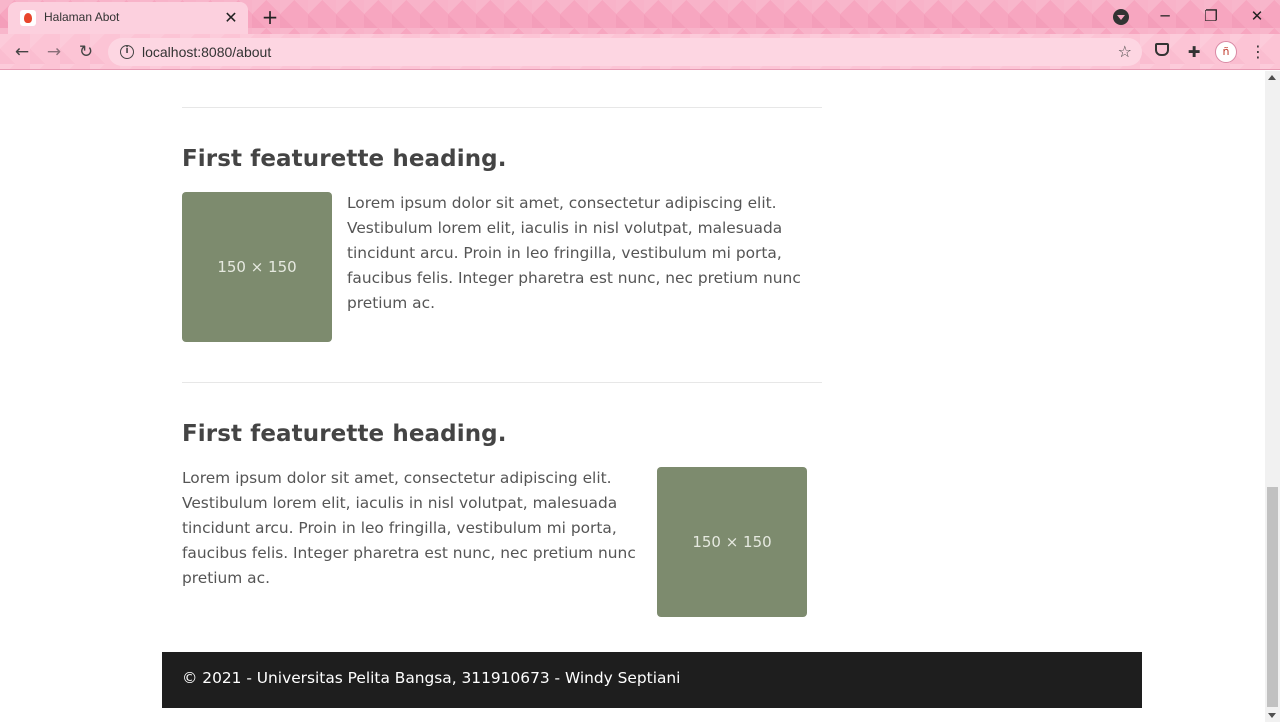  What do you see at coordinates (1272, 597) in the screenshot?
I see `scrollbar-thumb` at bounding box center [1272, 597].